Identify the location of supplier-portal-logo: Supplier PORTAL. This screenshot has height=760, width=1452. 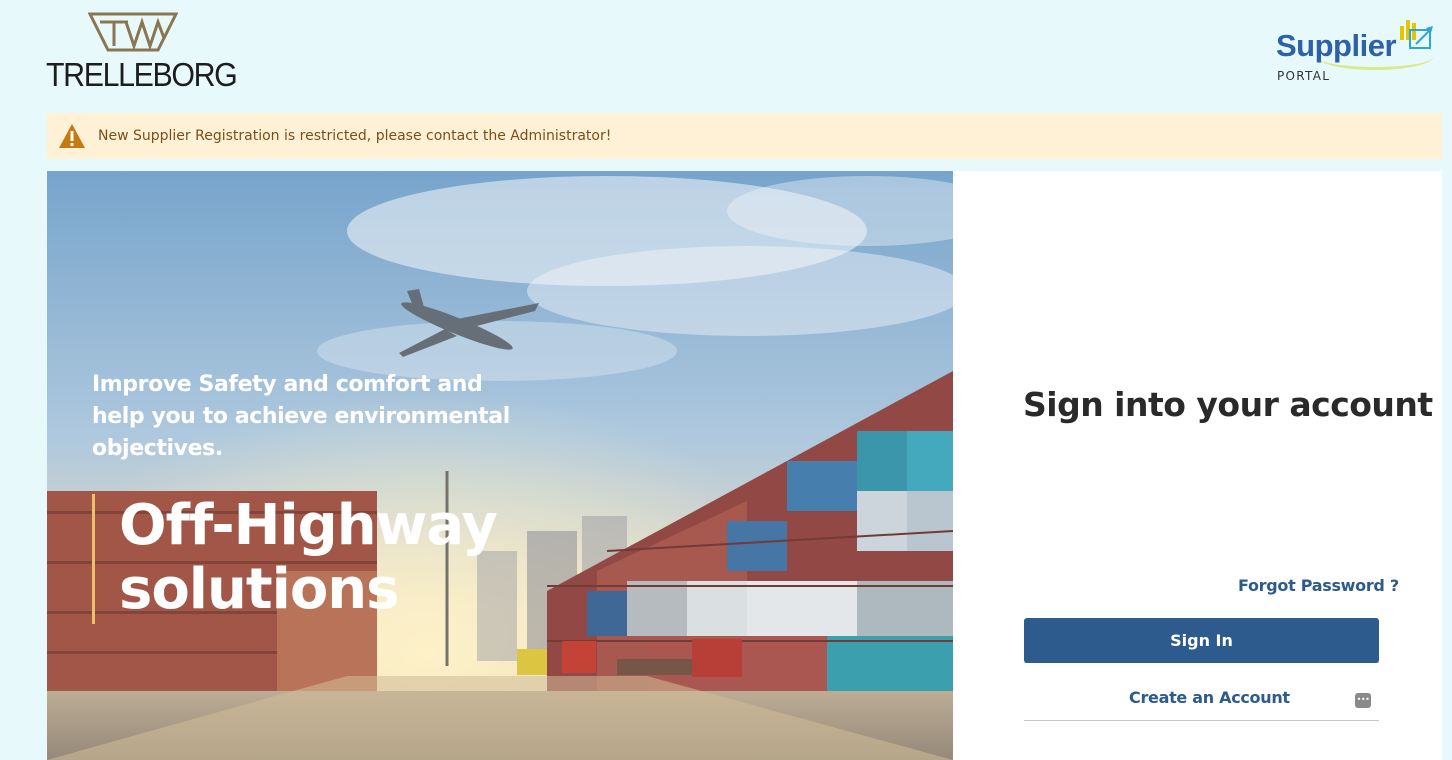
(1356, 50).